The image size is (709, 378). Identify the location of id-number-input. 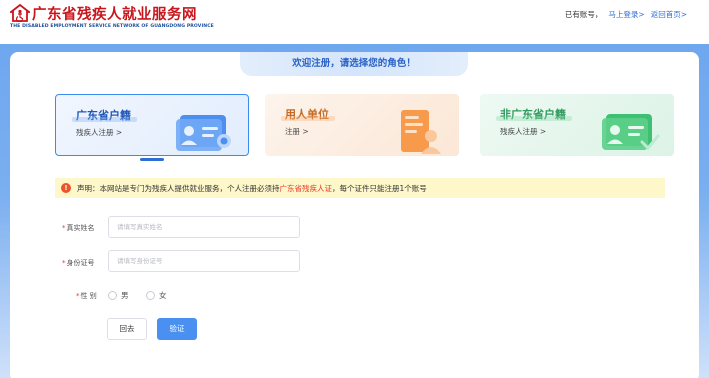
(204, 261).